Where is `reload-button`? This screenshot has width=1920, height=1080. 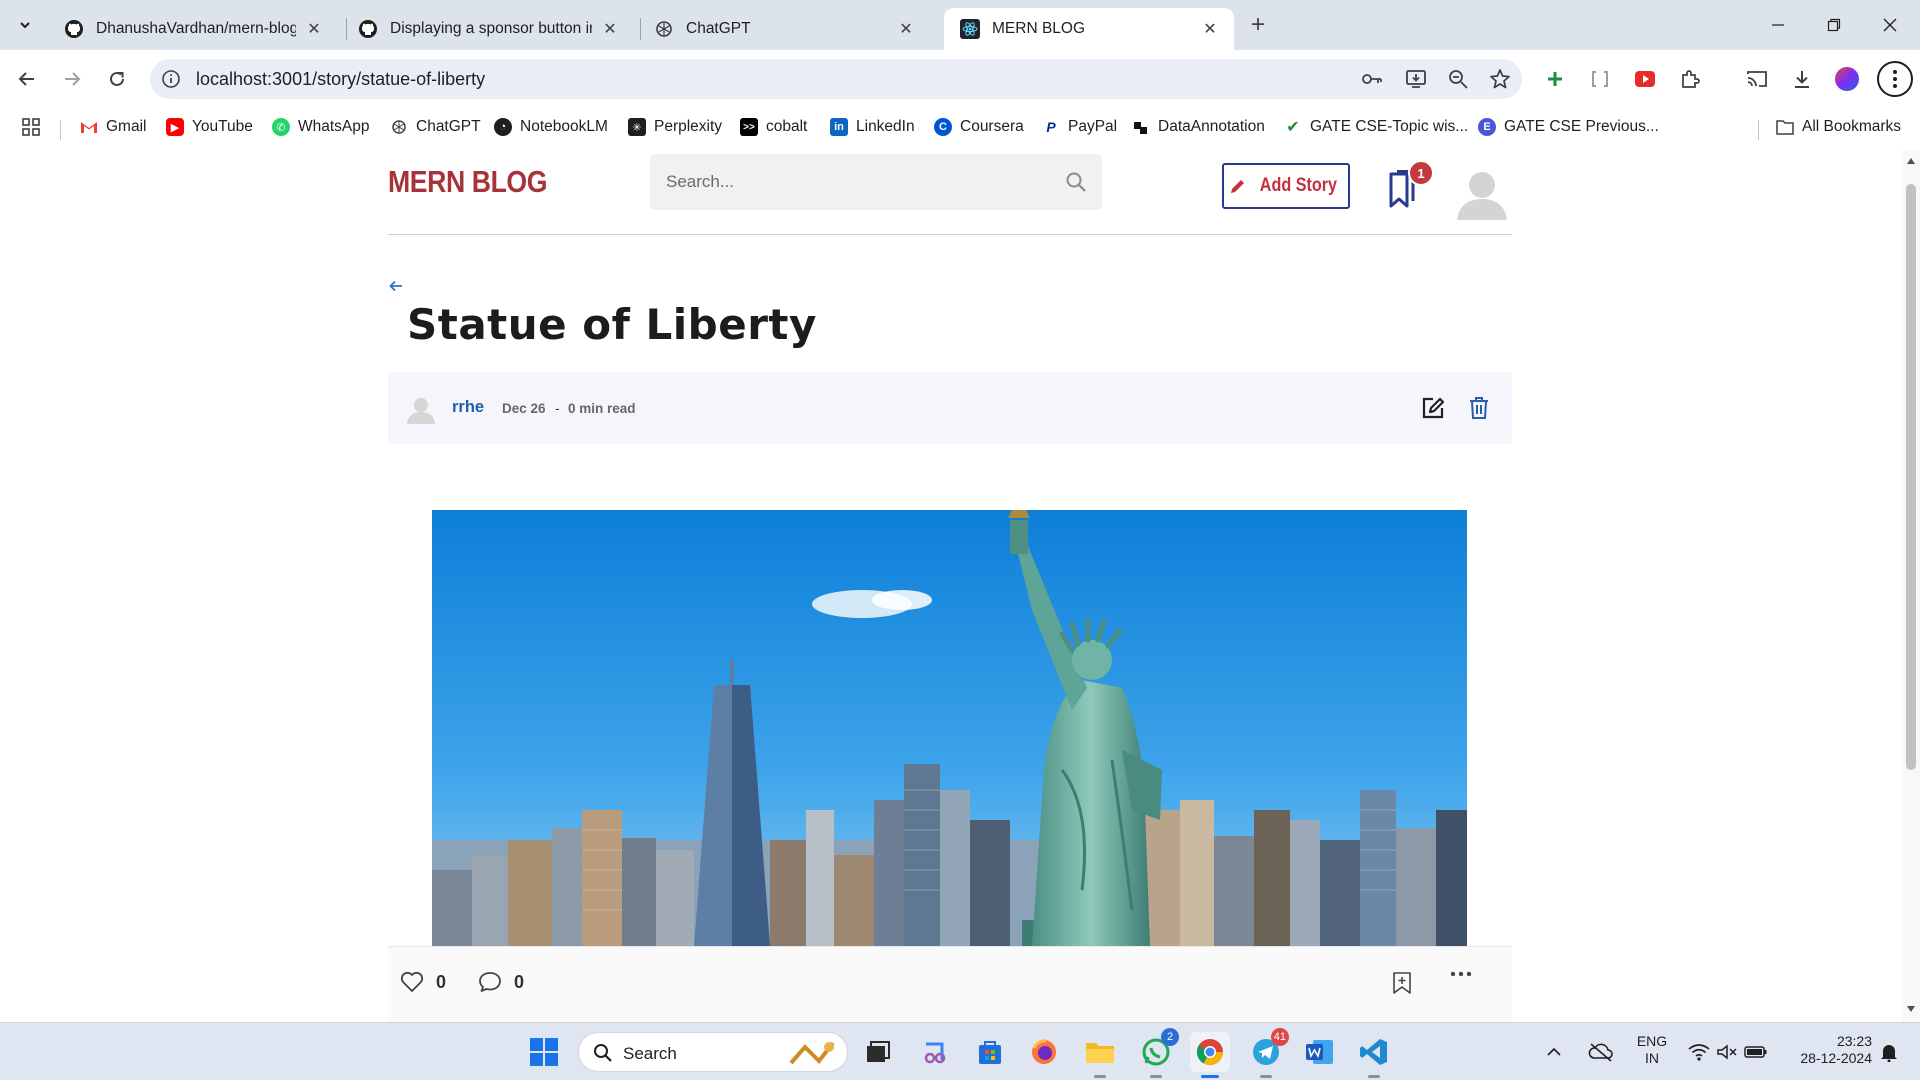
reload-button is located at coordinates (117, 79).